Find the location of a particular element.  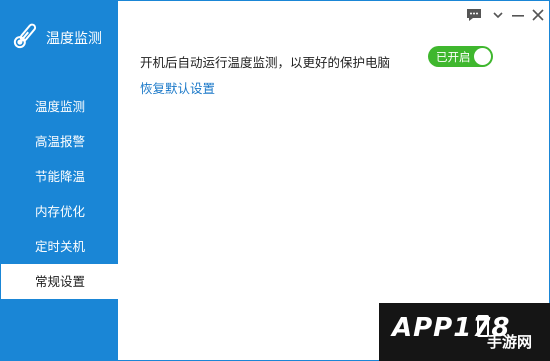

watermark-logo: APP178 手游网 is located at coordinates (464, 332).